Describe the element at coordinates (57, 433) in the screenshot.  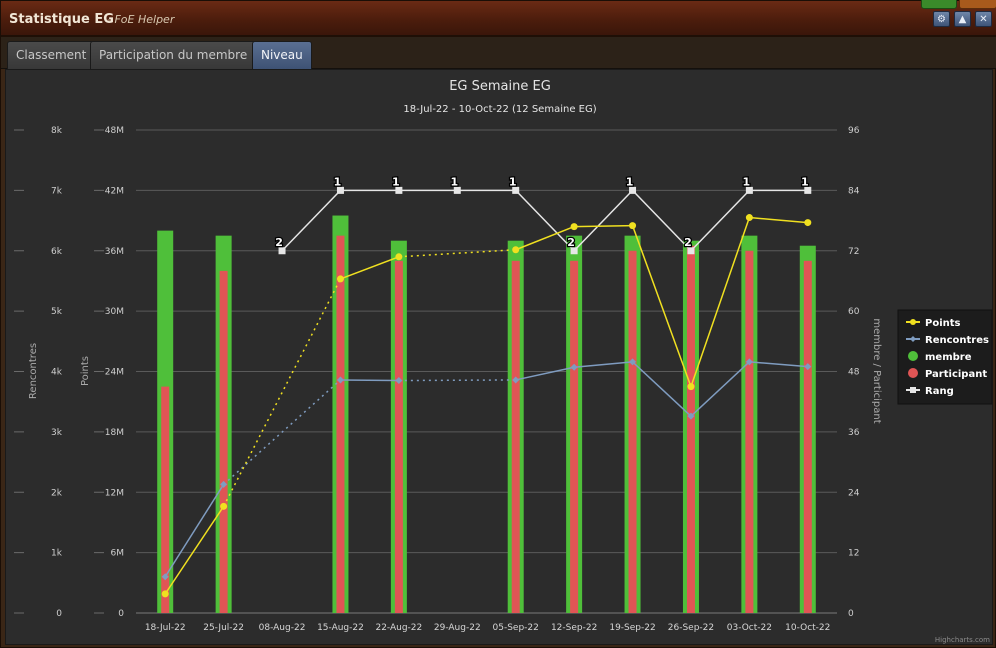
I see `tick-label-rencontres: 3k` at that location.